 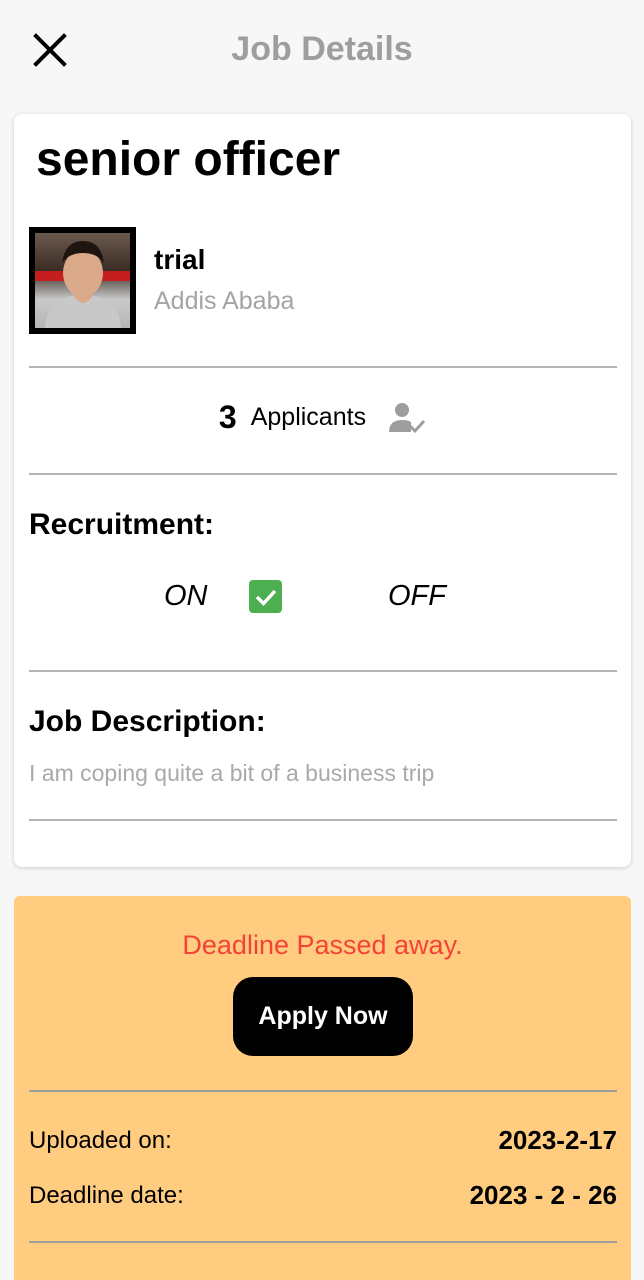 I want to click on apply-now-button: Apply Now, so click(x=323, y=1016).